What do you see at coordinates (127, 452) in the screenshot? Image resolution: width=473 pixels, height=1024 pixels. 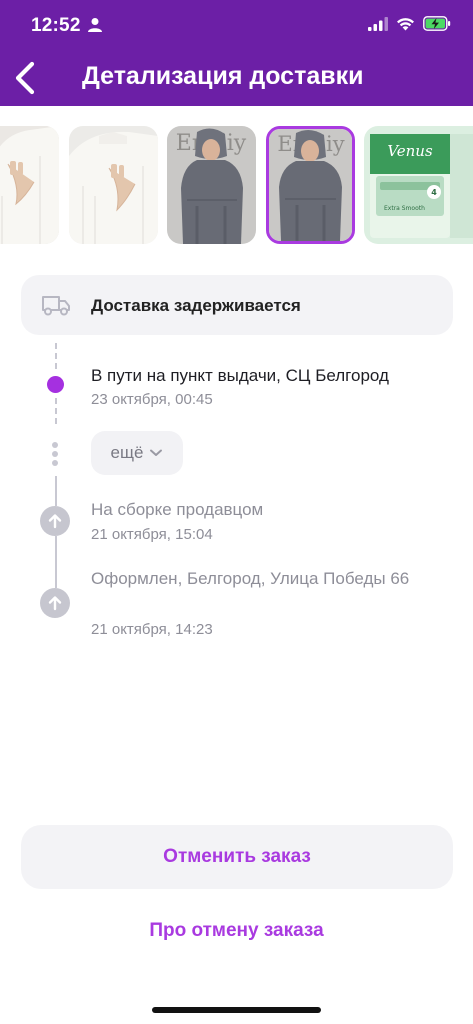 I see `show-more-label: ещё` at bounding box center [127, 452].